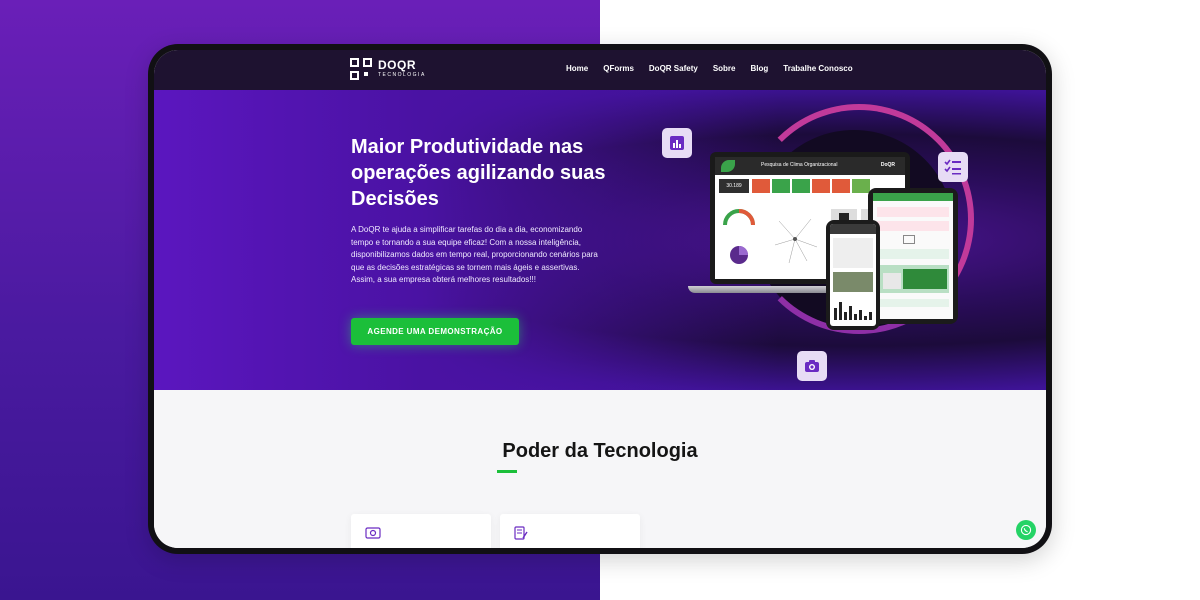  What do you see at coordinates (953, 167) in the screenshot?
I see `checklist-icon` at bounding box center [953, 167].